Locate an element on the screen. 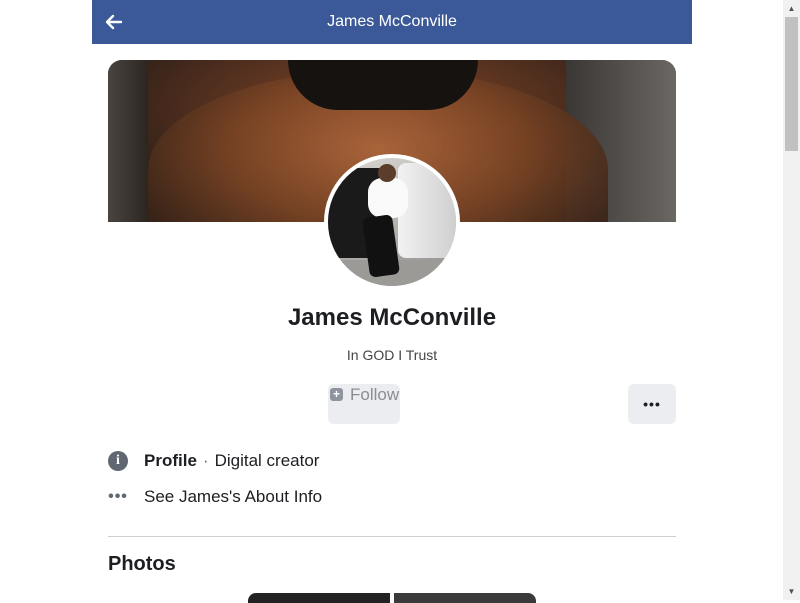 This screenshot has height=603, width=800. profile-picture is located at coordinates (392, 222).